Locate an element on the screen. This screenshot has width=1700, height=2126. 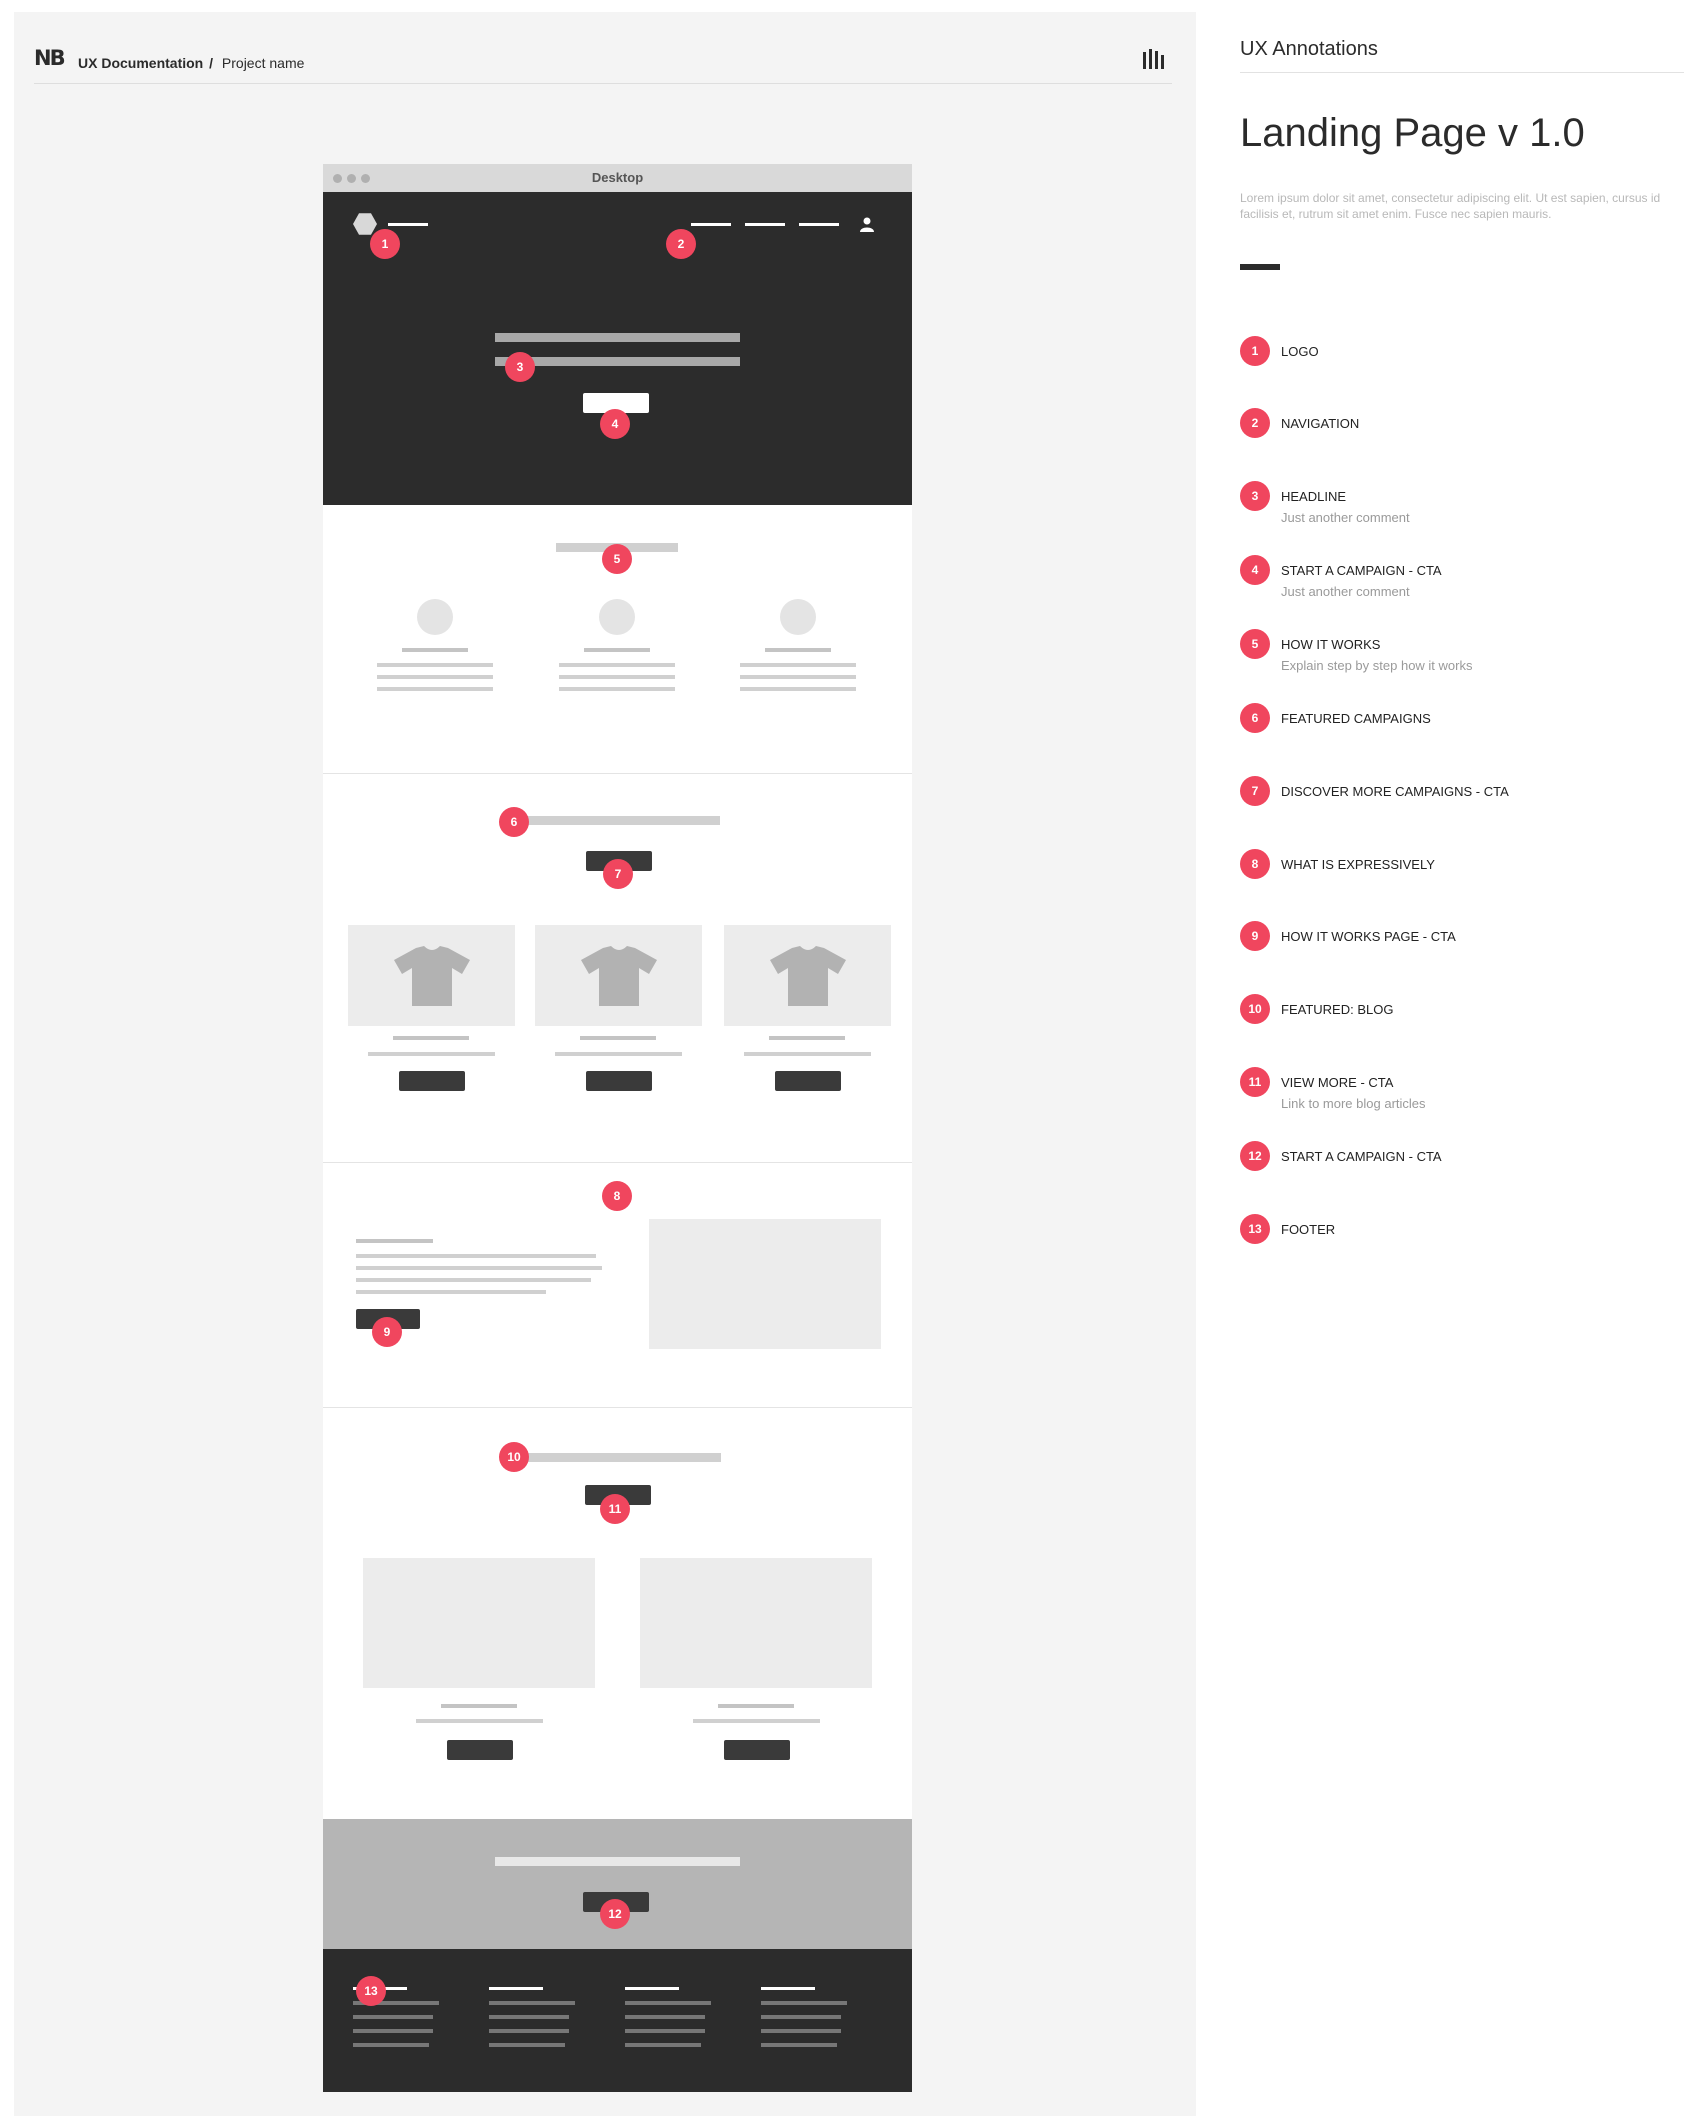
marker-10: 10 is located at coordinates (514, 1457).